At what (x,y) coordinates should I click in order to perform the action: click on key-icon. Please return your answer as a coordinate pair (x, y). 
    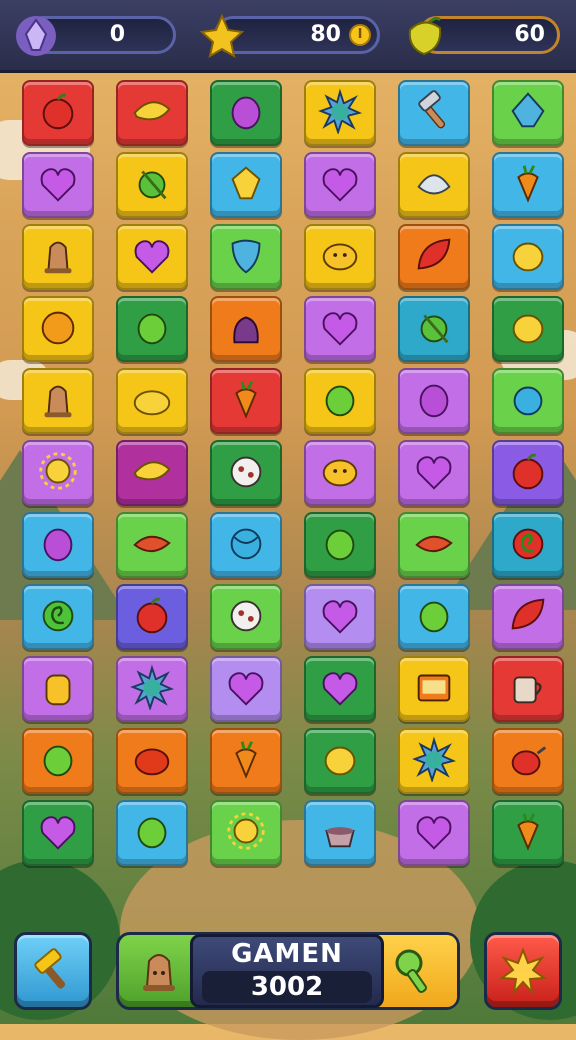
    Looking at the image, I should click on (411, 971).